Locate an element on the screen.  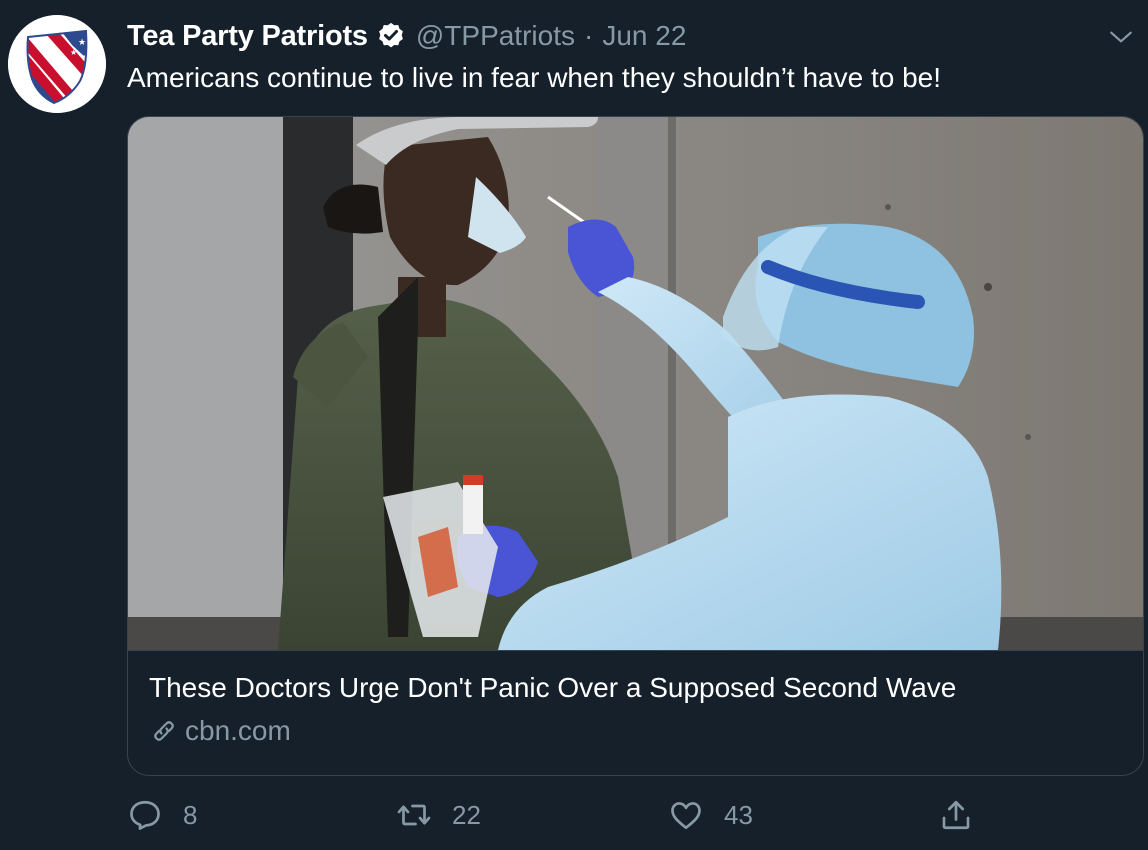
like-button: 43 is located at coordinates (710, 815).